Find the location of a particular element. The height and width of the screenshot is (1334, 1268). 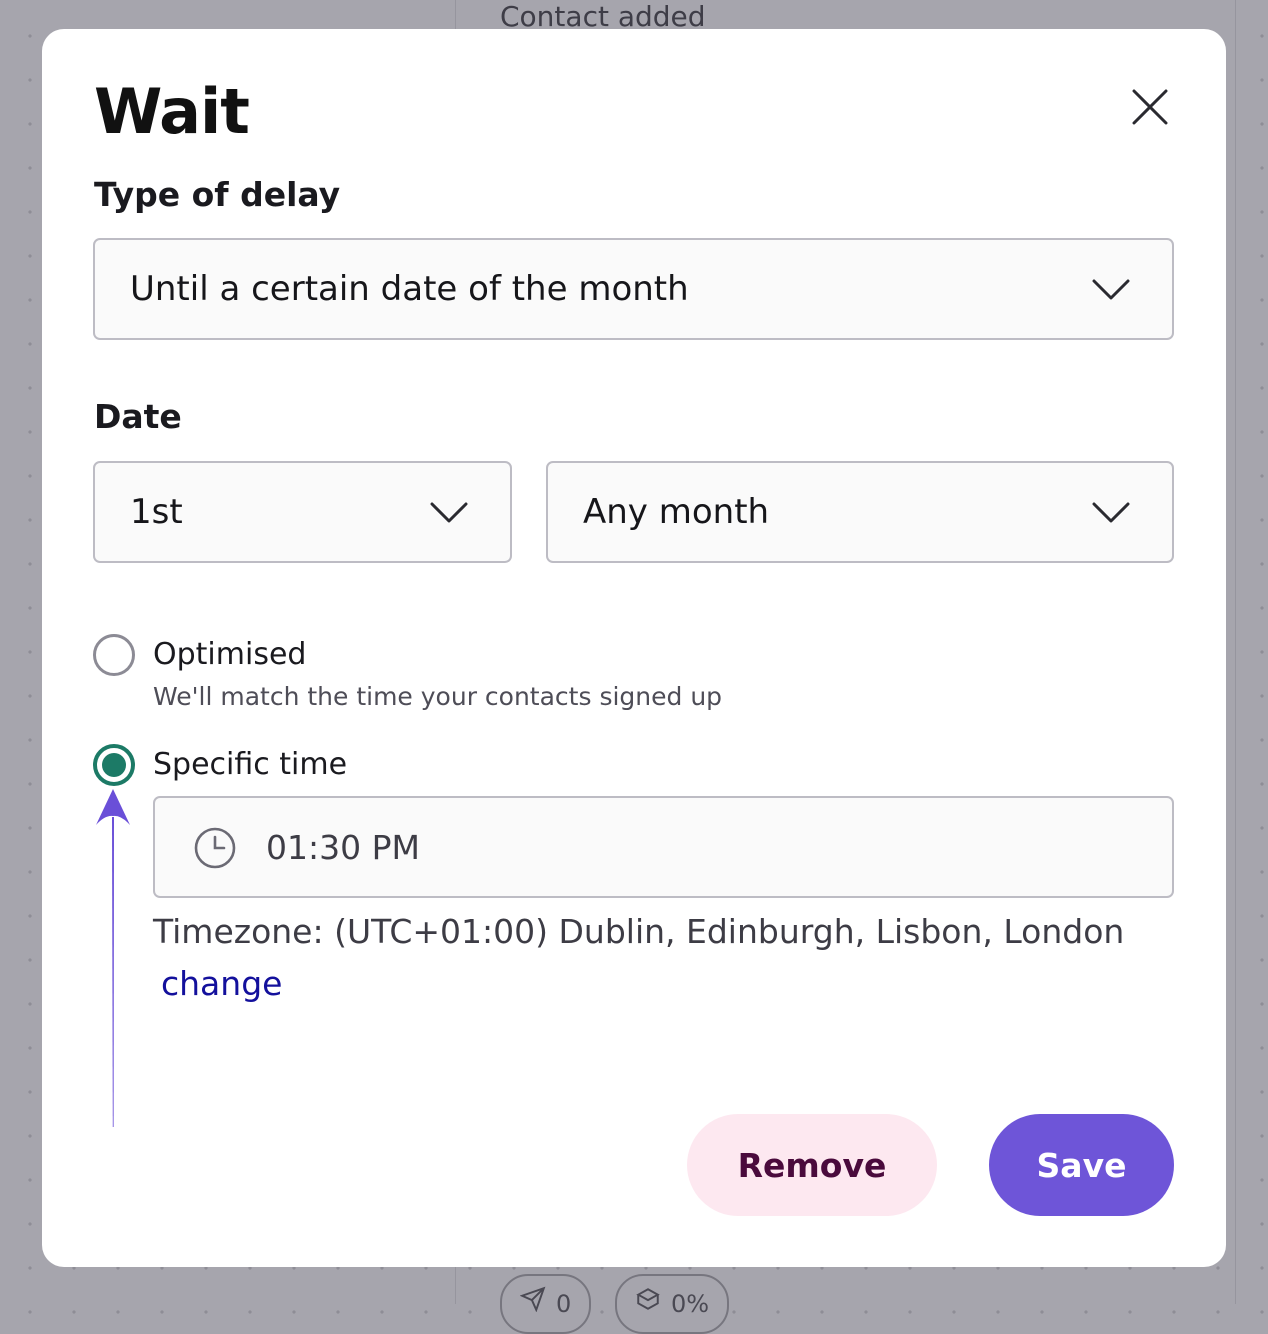

specific-time-label: Specific time is located at coordinates (250, 765).